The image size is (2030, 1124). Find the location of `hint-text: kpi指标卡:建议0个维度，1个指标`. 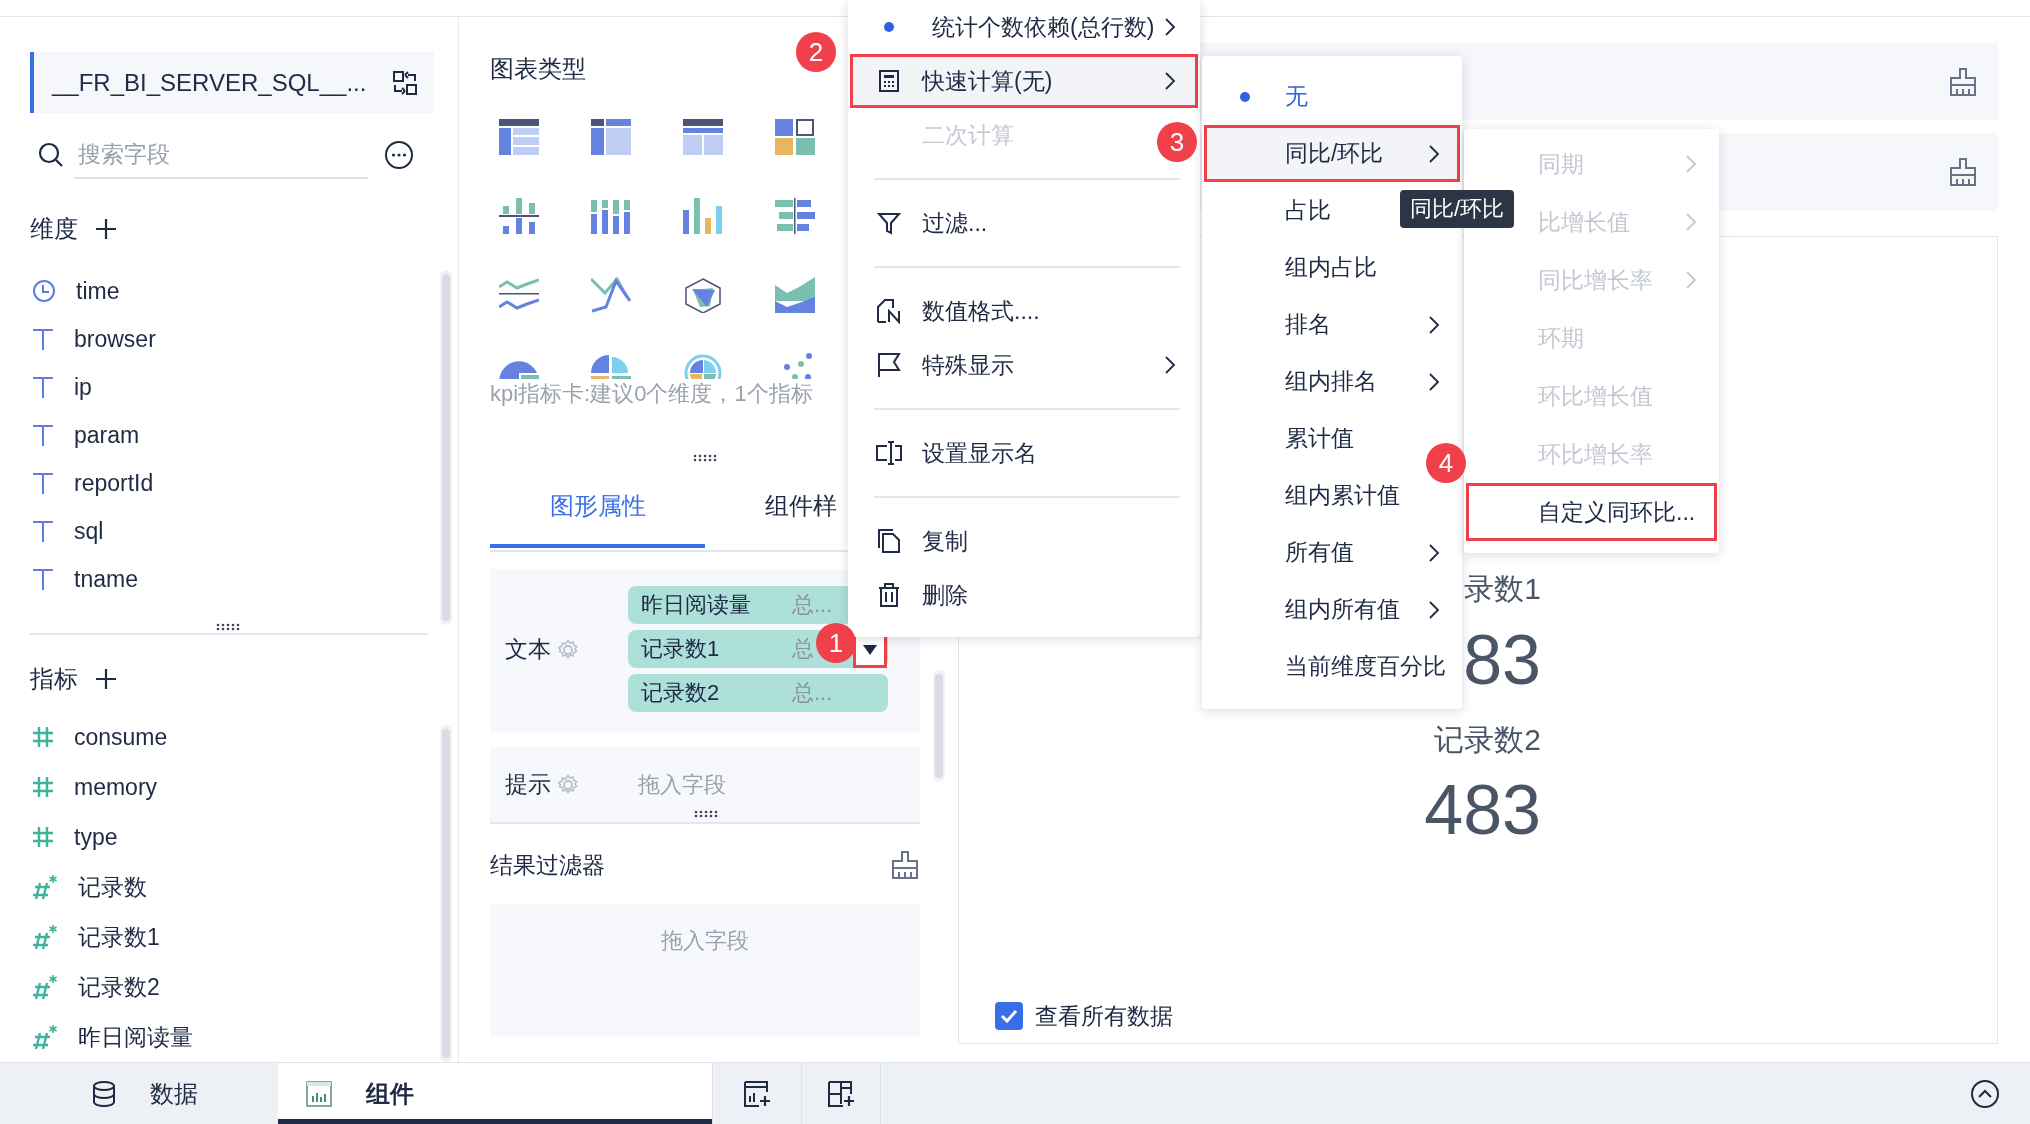

hint-text: kpi指标卡:建议0个维度，1个指标 is located at coordinates (652, 394).